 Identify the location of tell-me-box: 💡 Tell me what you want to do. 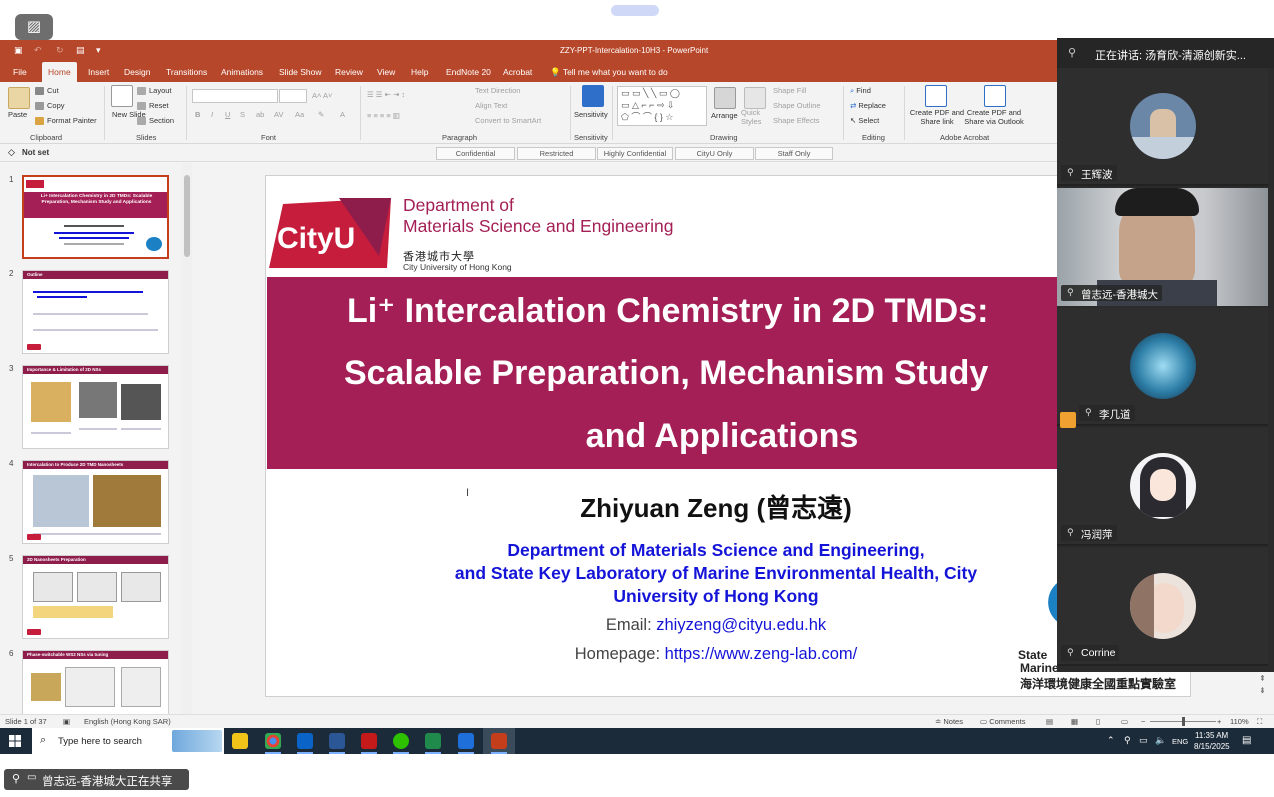
(609, 72).